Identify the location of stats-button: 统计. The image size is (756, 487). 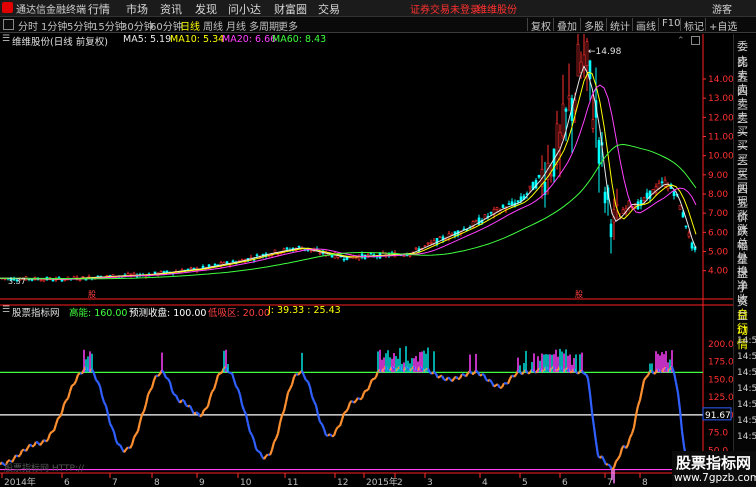
(619, 25).